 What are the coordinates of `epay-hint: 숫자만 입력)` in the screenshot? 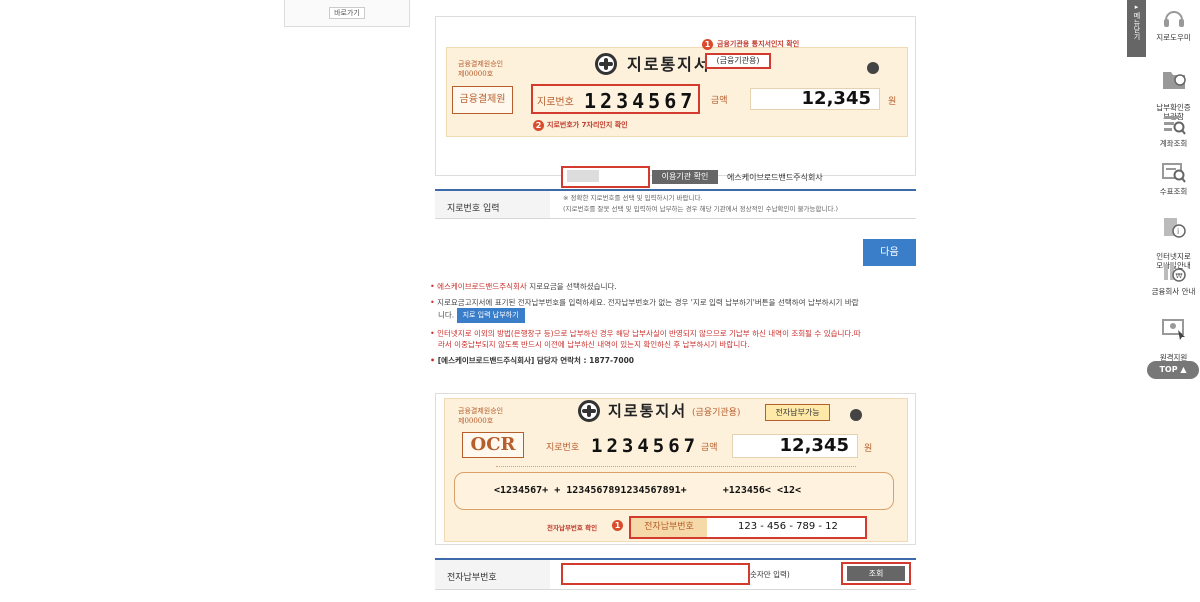 It's located at (770, 574).